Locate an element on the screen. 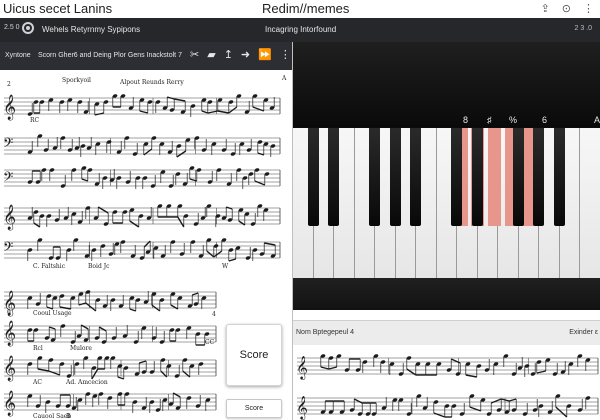  preview-header: Nom Bptegepeul 4 Exinder ε is located at coordinates (446, 332).